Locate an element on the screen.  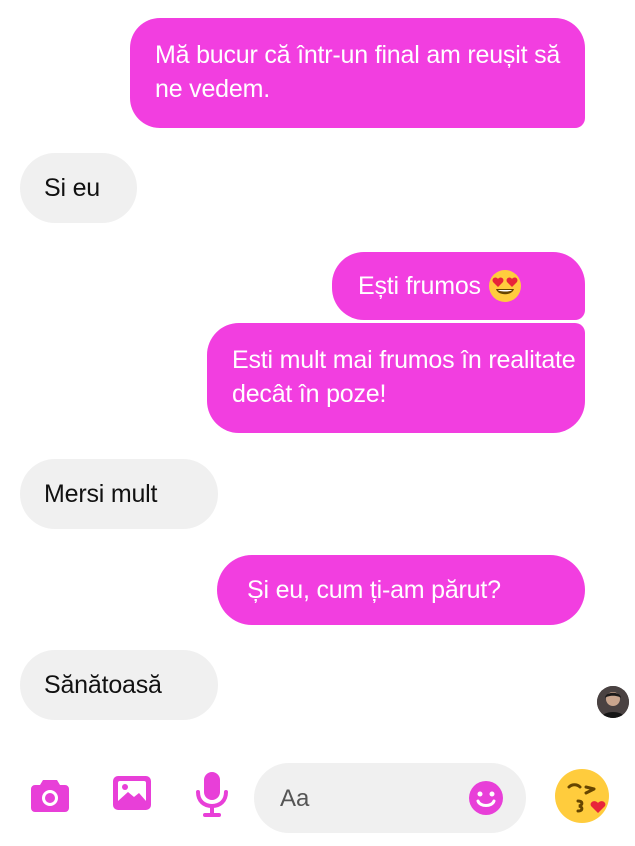
quick-reaction-button is located at coordinates (583, 796).